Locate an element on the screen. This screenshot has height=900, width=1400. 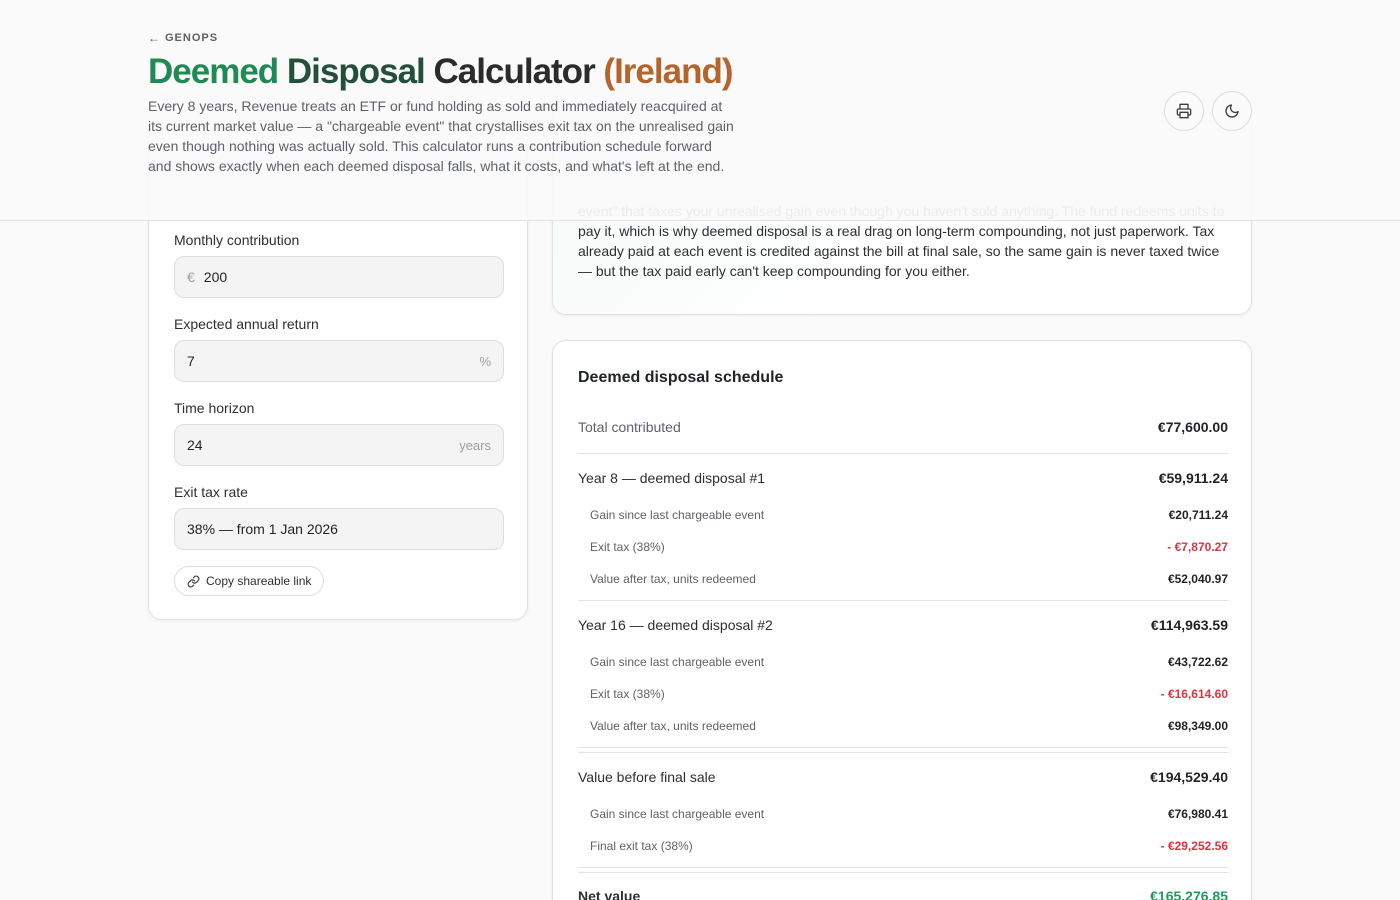
percent-suffix: % is located at coordinates (485, 361).